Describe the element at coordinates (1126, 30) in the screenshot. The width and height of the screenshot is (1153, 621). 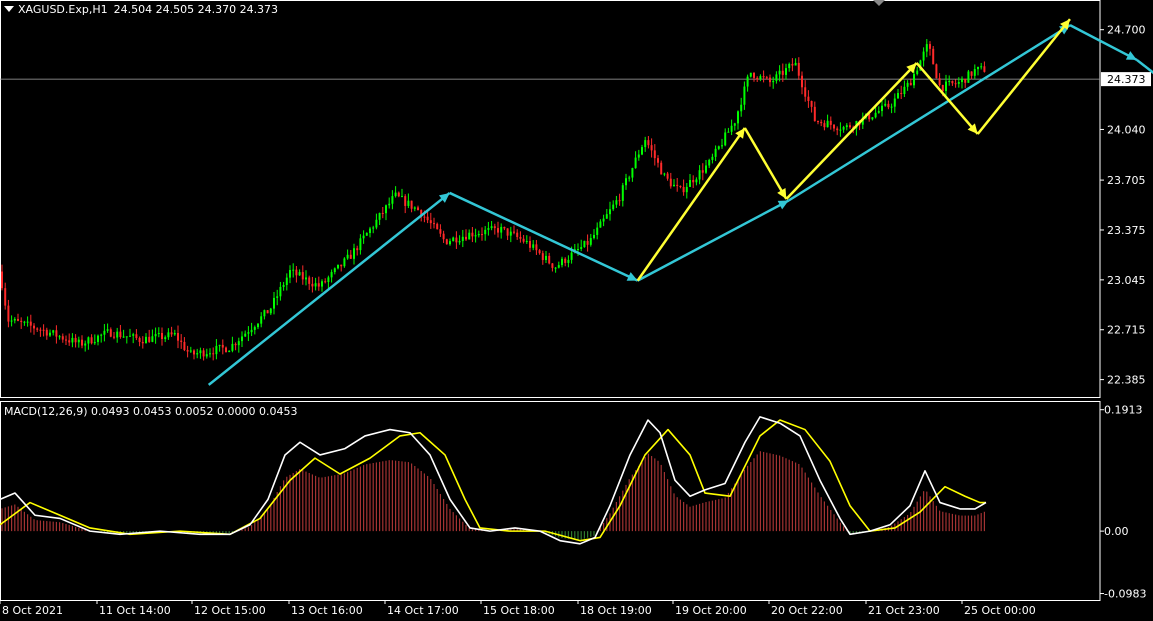
I see `price-tick-label: 24.700` at that location.